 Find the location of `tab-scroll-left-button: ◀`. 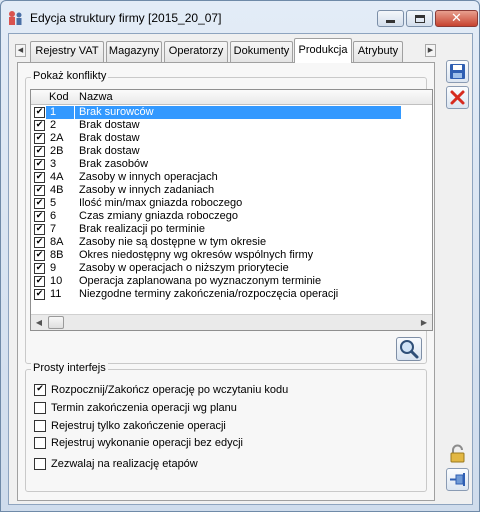

tab-scroll-left-button: ◀ is located at coordinates (20, 50).